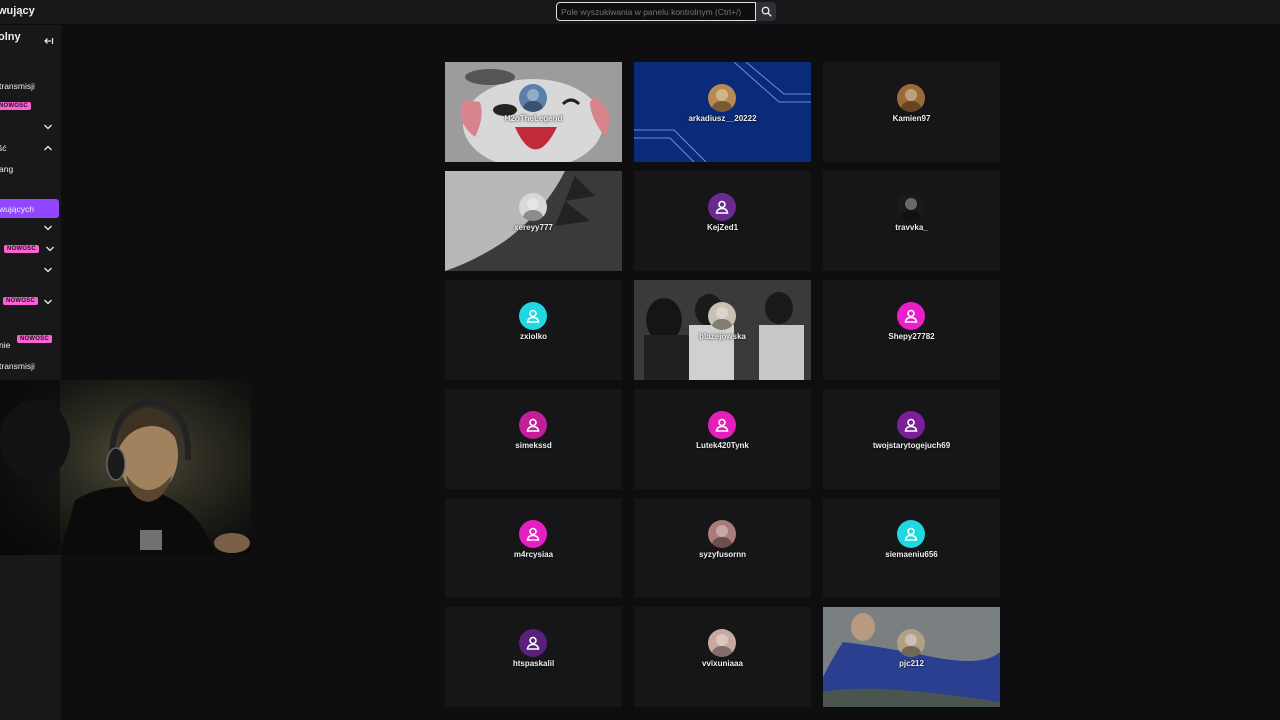 Image resolution: width=1280 pixels, height=720 pixels. What do you see at coordinates (911, 554) in the screenshot?
I see `user-name: siemaeniu656` at bounding box center [911, 554].